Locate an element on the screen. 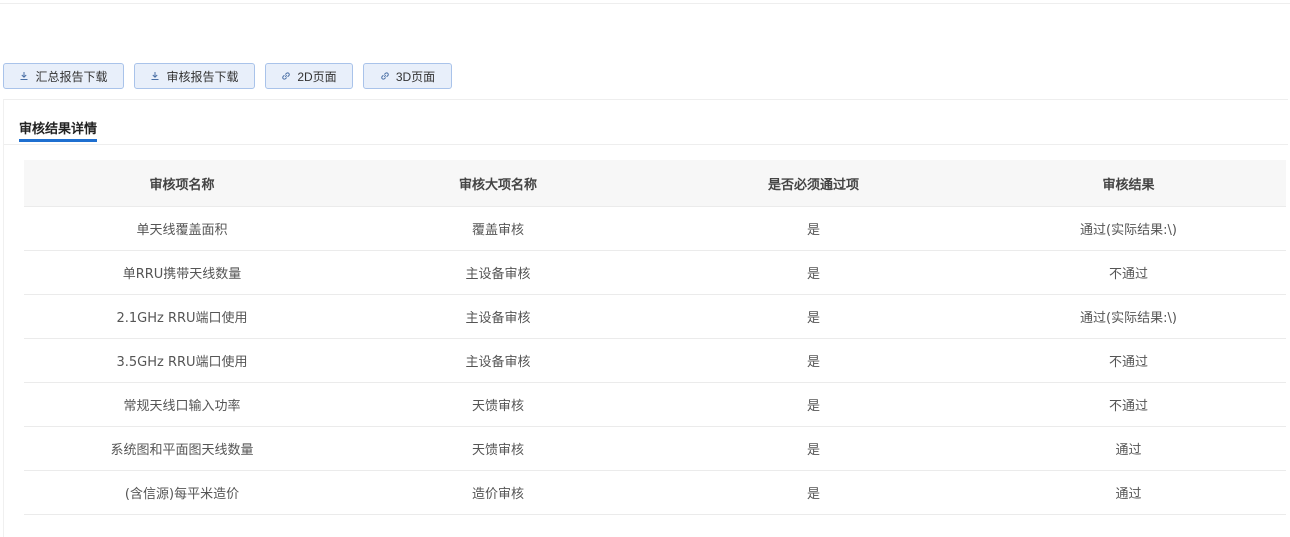  cell-item-name: 3.5GHz RRU端口使用 is located at coordinates (182, 360).